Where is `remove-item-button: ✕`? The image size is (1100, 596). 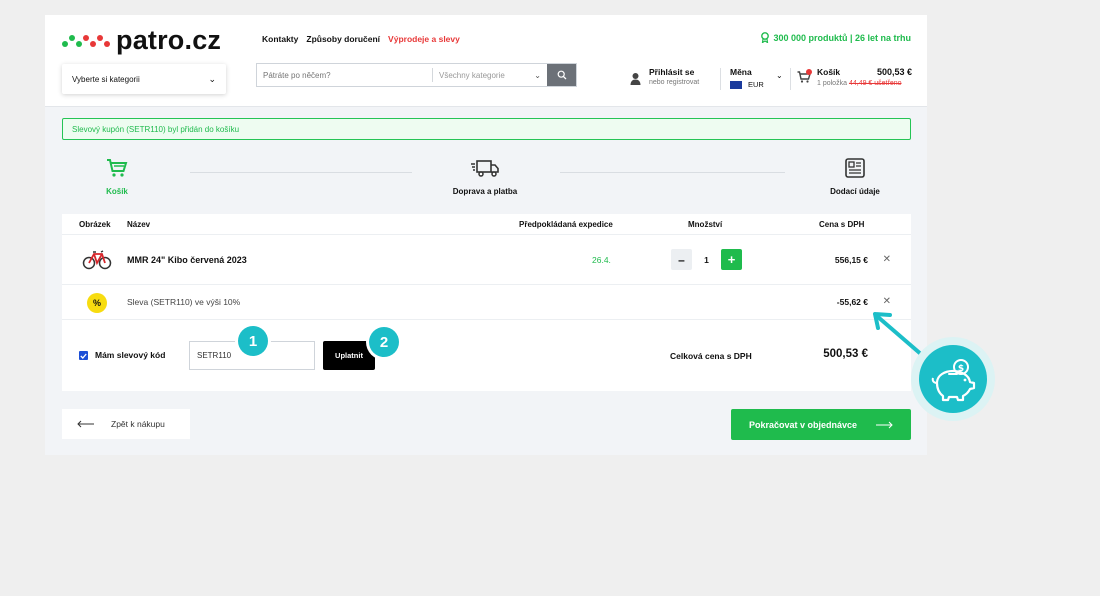 remove-item-button: ✕ is located at coordinates (887, 259).